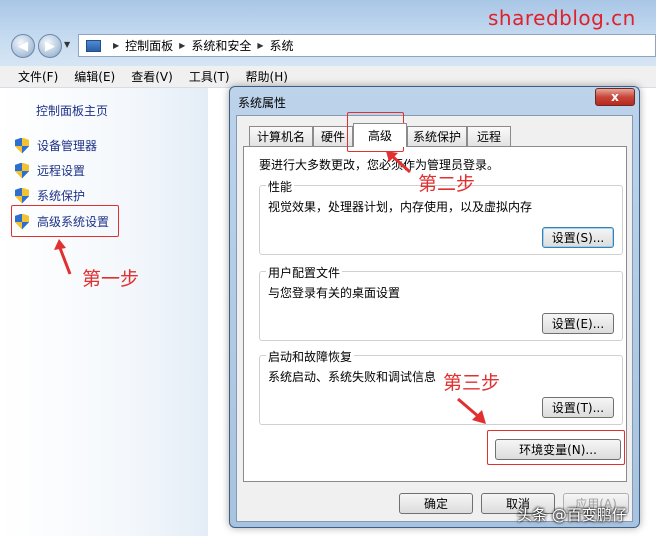  I want to click on back-button: ◀, so click(23, 46).